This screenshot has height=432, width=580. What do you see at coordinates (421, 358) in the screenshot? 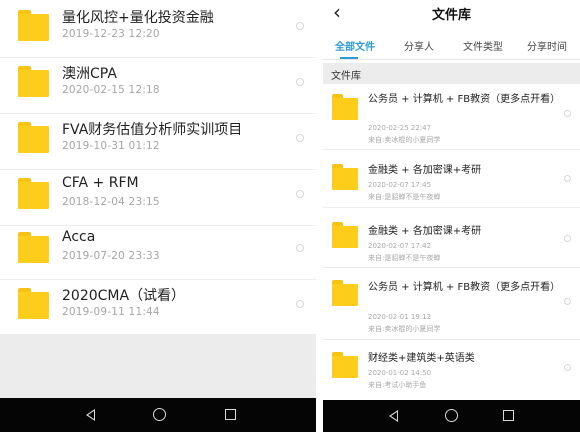
I see `file-name: 财经类+建筑类+英语类` at bounding box center [421, 358].